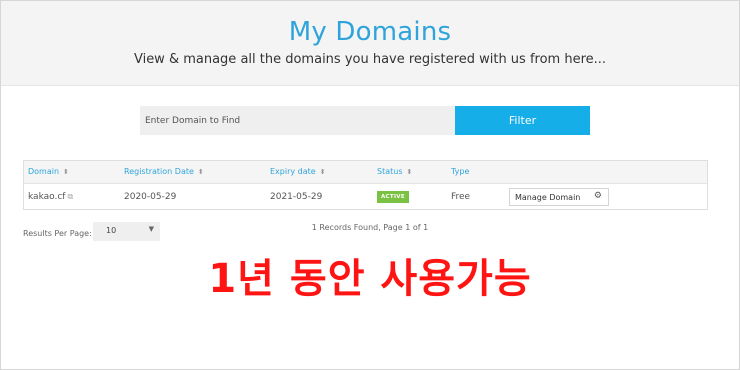 This screenshot has width=740, height=370. What do you see at coordinates (522, 120) in the screenshot?
I see `filter-button: Filter` at bounding box center [522, 120].